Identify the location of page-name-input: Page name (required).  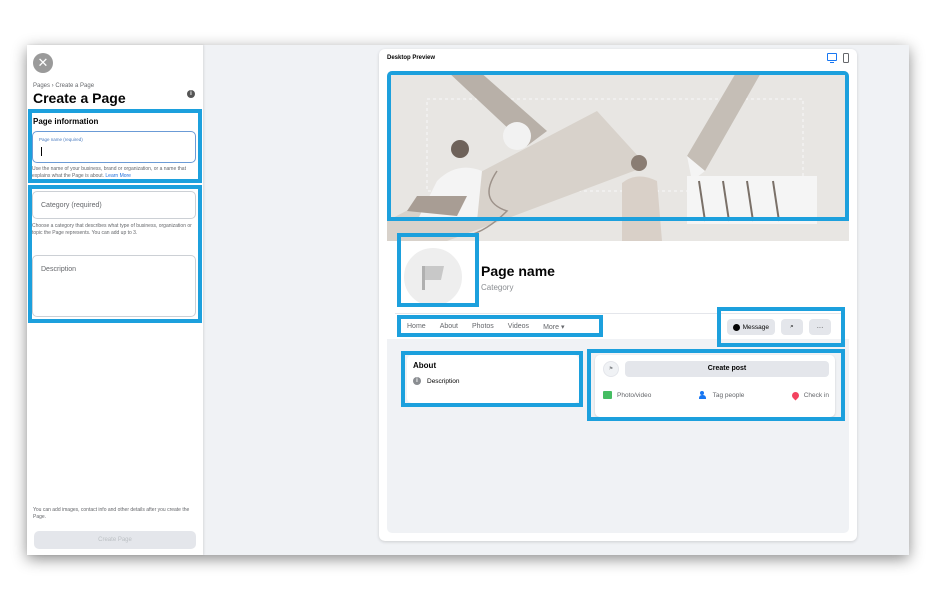
(114, 147).